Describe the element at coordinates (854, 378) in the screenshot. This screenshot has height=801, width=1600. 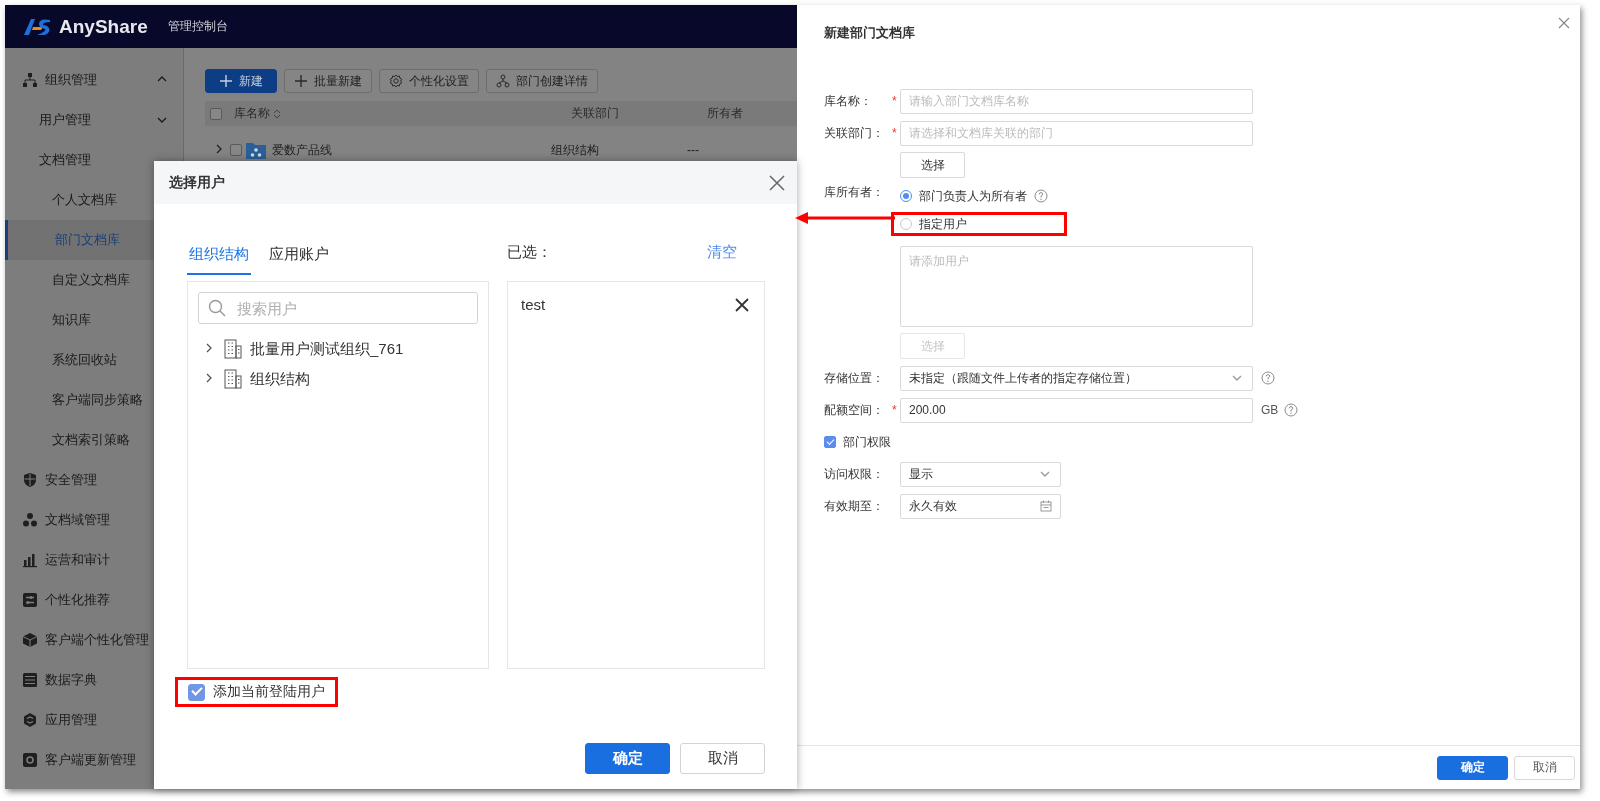
I see `field-label: 存储位置：` at that location.